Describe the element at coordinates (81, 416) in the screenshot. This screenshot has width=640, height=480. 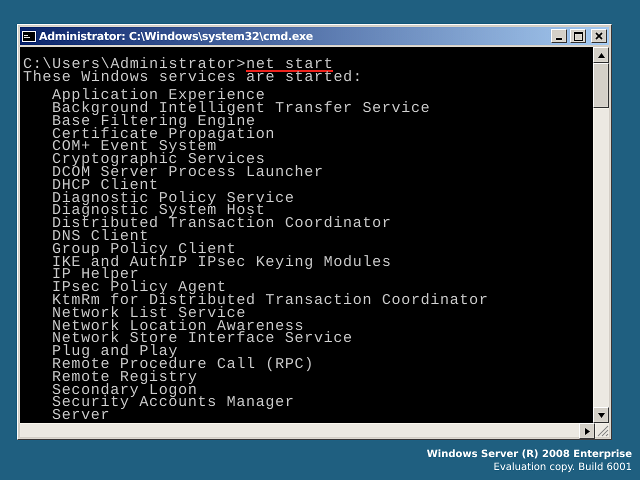
I see `service-name: Server` at that location.